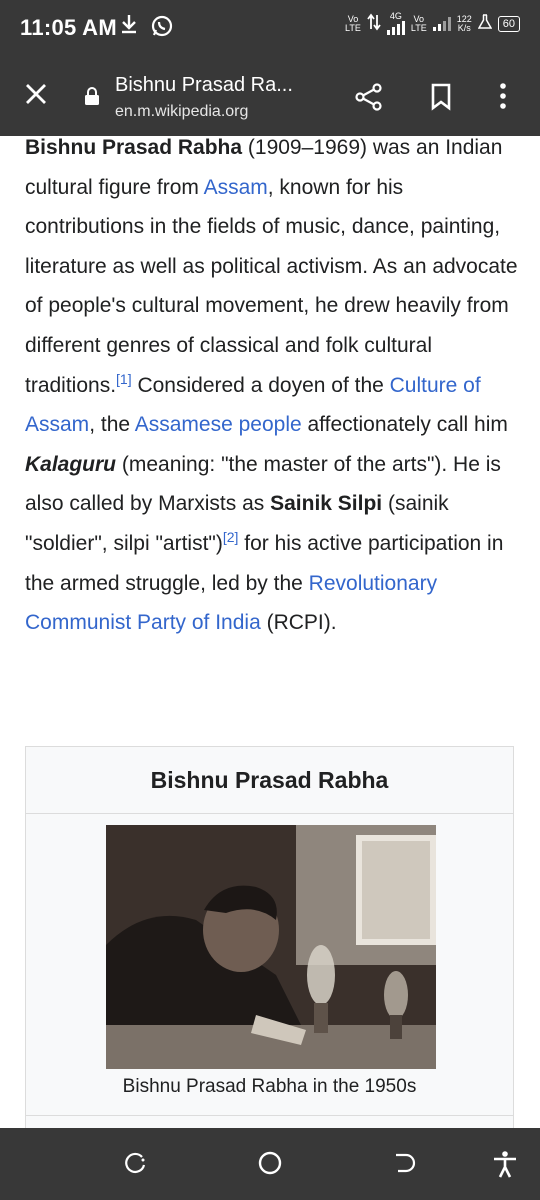  What do you see at coordinates (485, 23) in the screenshot?
I see `flask-icon` at bounding box center [485, 23].